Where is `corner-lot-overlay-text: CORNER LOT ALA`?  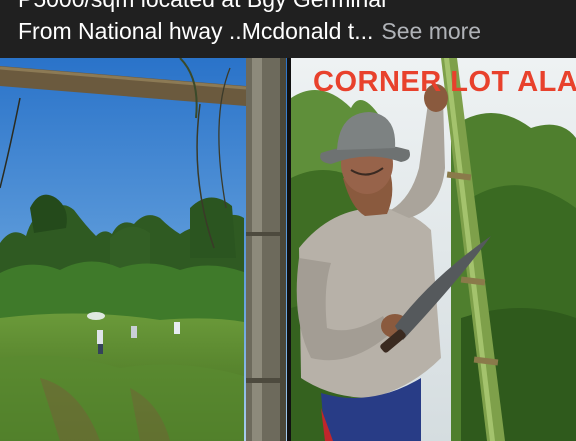 corner-lot-overlay-text: CORNER LOT ALA is located at coordinates (444, 82).